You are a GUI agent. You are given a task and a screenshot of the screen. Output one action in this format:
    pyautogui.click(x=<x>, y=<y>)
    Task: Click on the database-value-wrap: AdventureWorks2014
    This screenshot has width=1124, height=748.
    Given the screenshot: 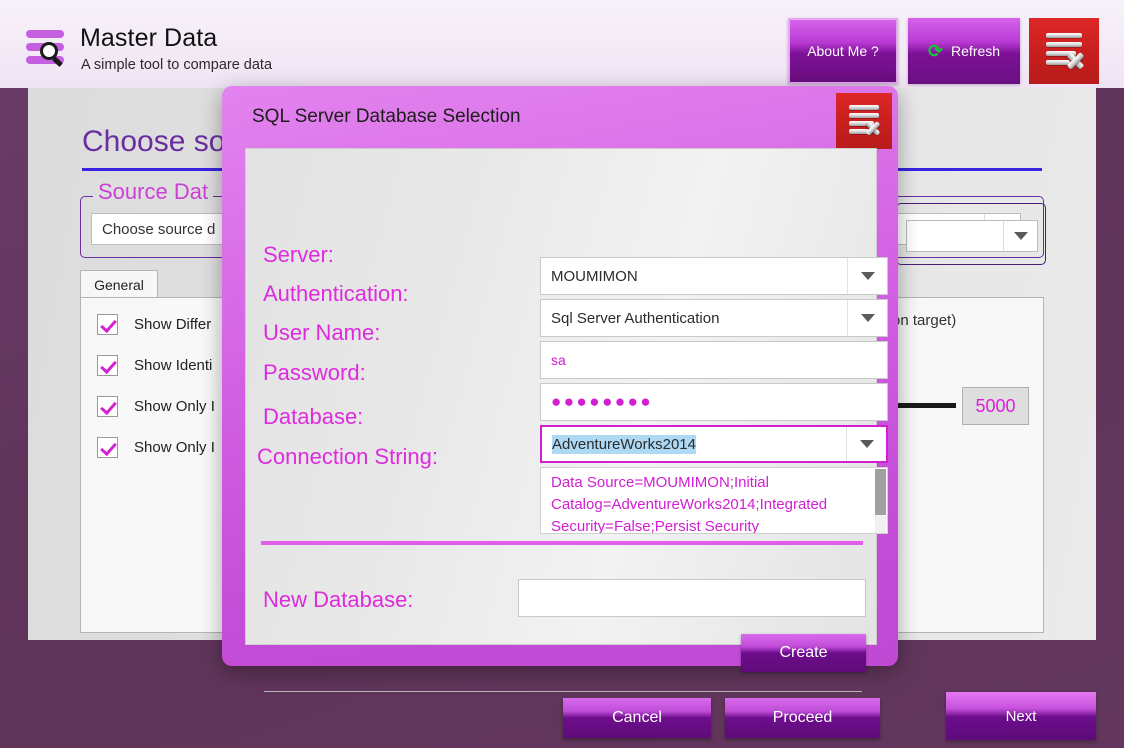 What is the action you would take?
    pyautogui.click(x=694, y=444)
    